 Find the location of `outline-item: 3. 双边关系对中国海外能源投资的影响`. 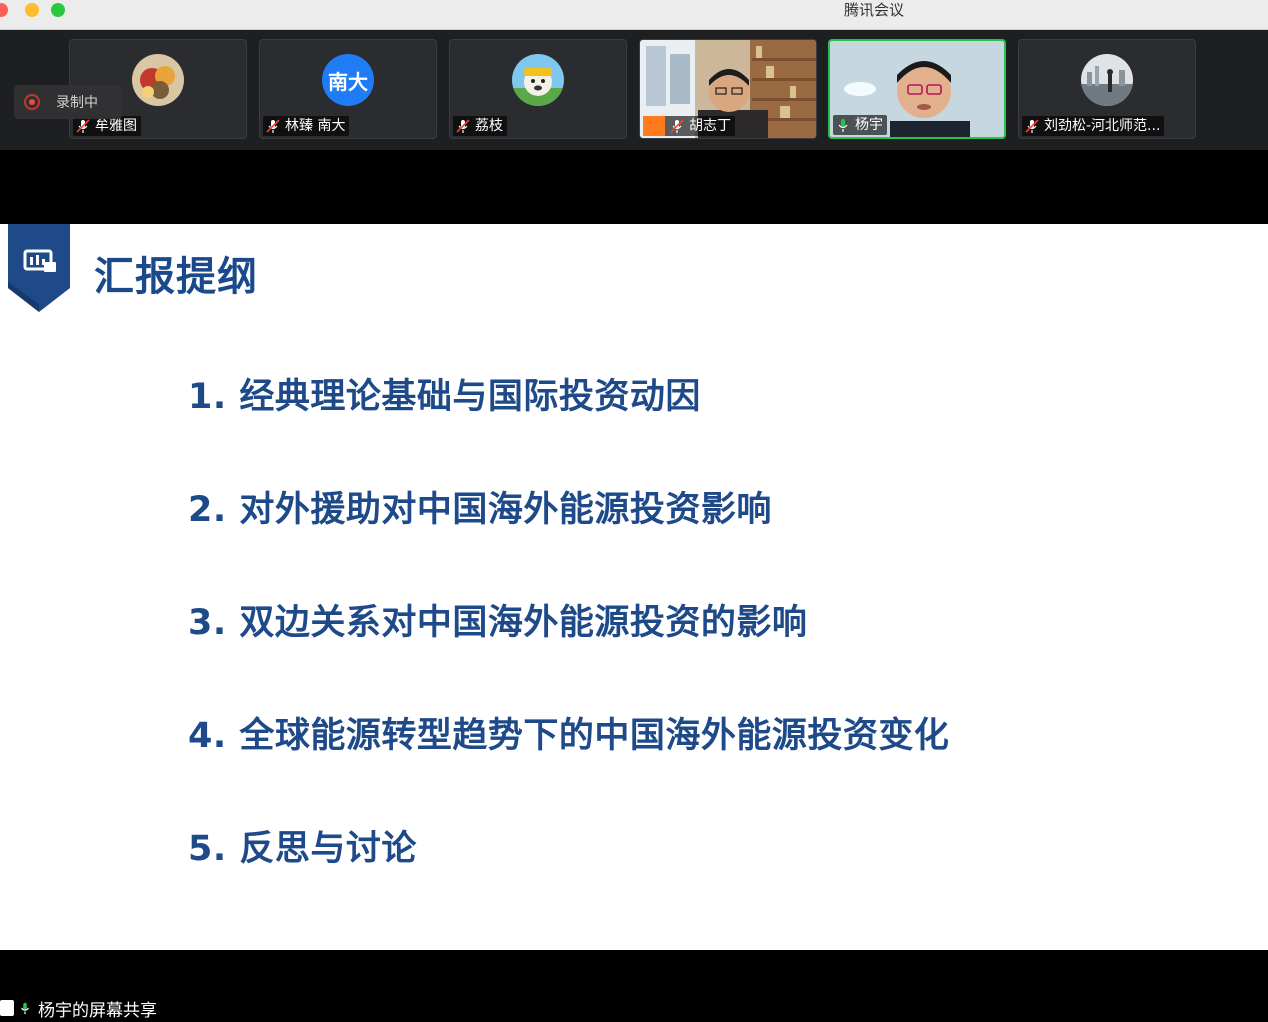

outline-item: 3. 双边关系对中国海外能源投资的影响 is located at coordinates (498, 623).